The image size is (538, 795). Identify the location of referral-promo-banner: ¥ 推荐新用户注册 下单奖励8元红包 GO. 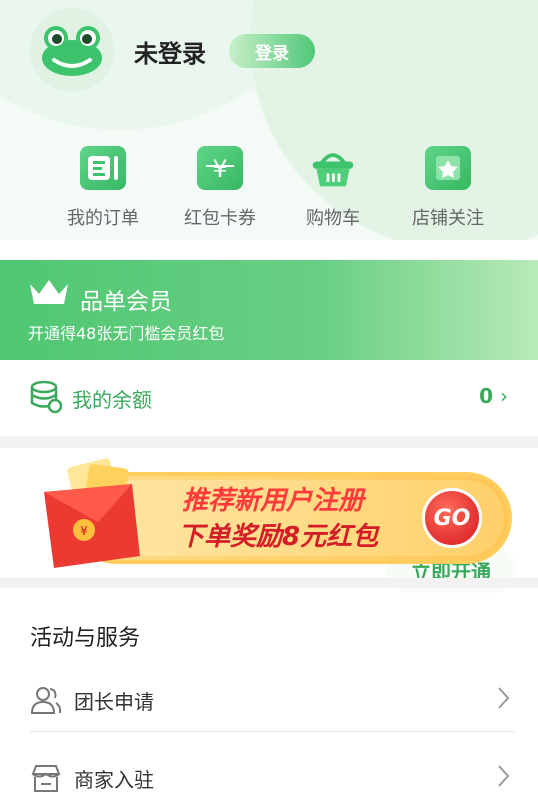
(274, 514).